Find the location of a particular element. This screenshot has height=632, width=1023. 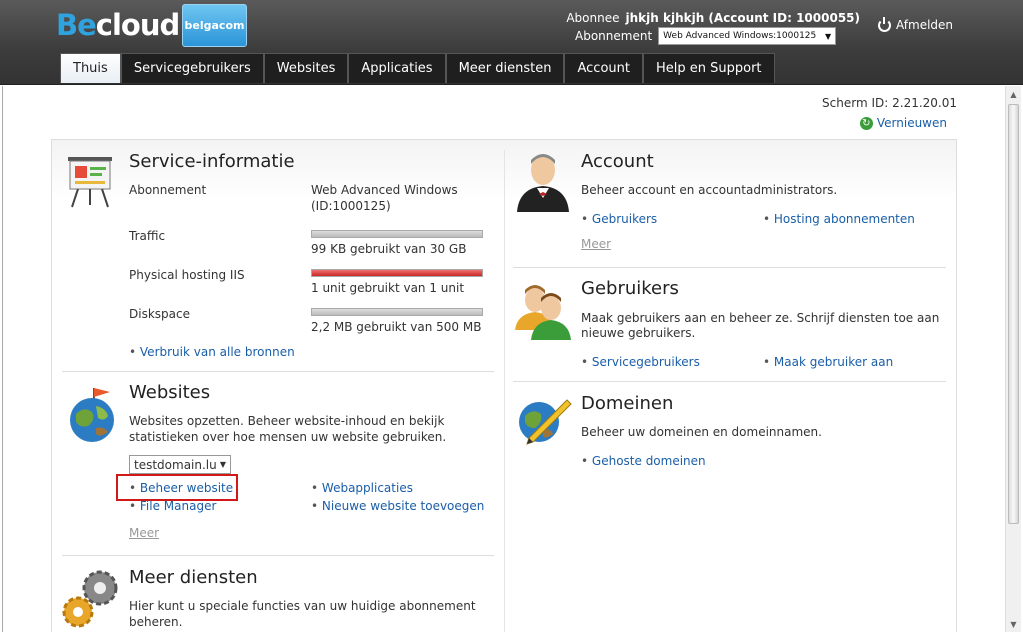

maak-gebruiker-link: Maak gebruiker aan is located at coordinates (833, 362).